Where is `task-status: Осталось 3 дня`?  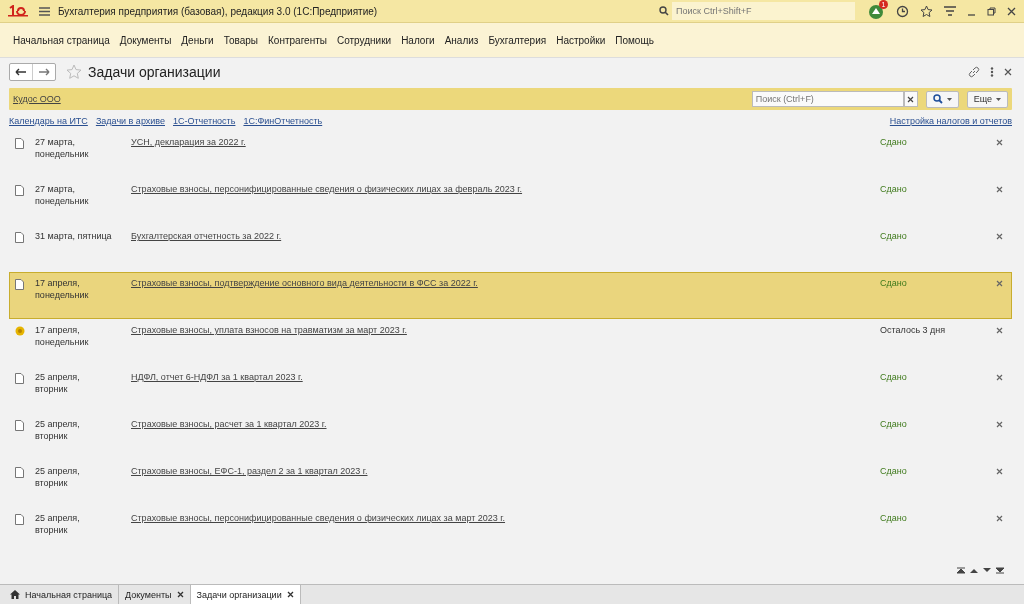 task-status: Осталось 3 дня is located at coordinates (913, 330).